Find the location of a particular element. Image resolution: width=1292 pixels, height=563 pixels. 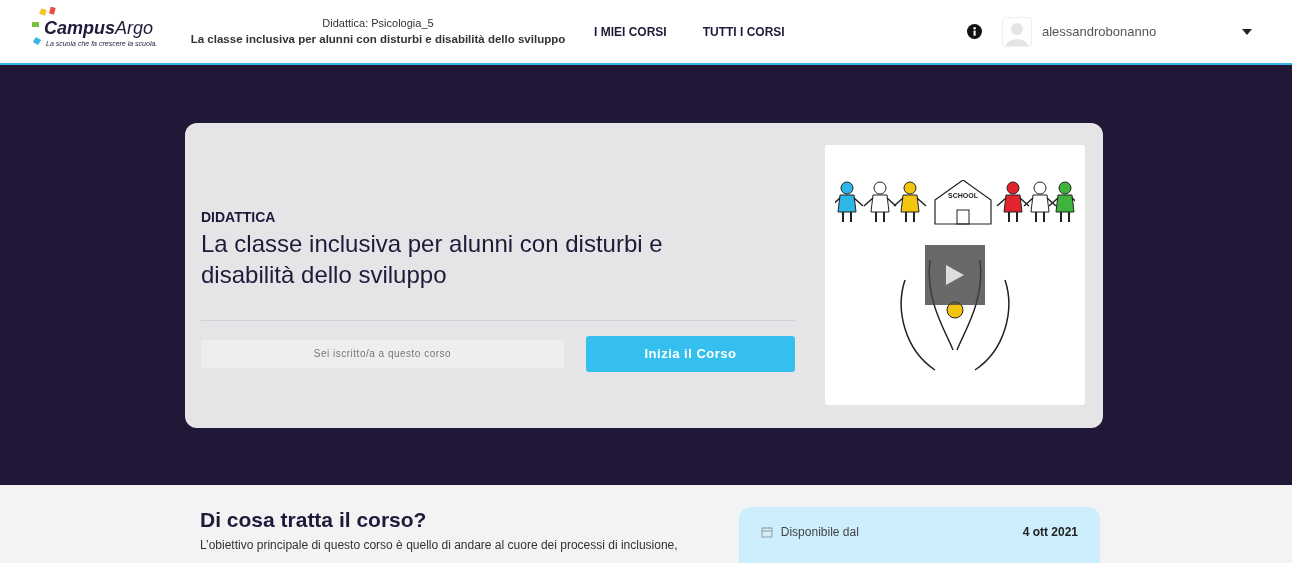

nav-link: TUTTI I CORSI is located at coordinates (743, 31).